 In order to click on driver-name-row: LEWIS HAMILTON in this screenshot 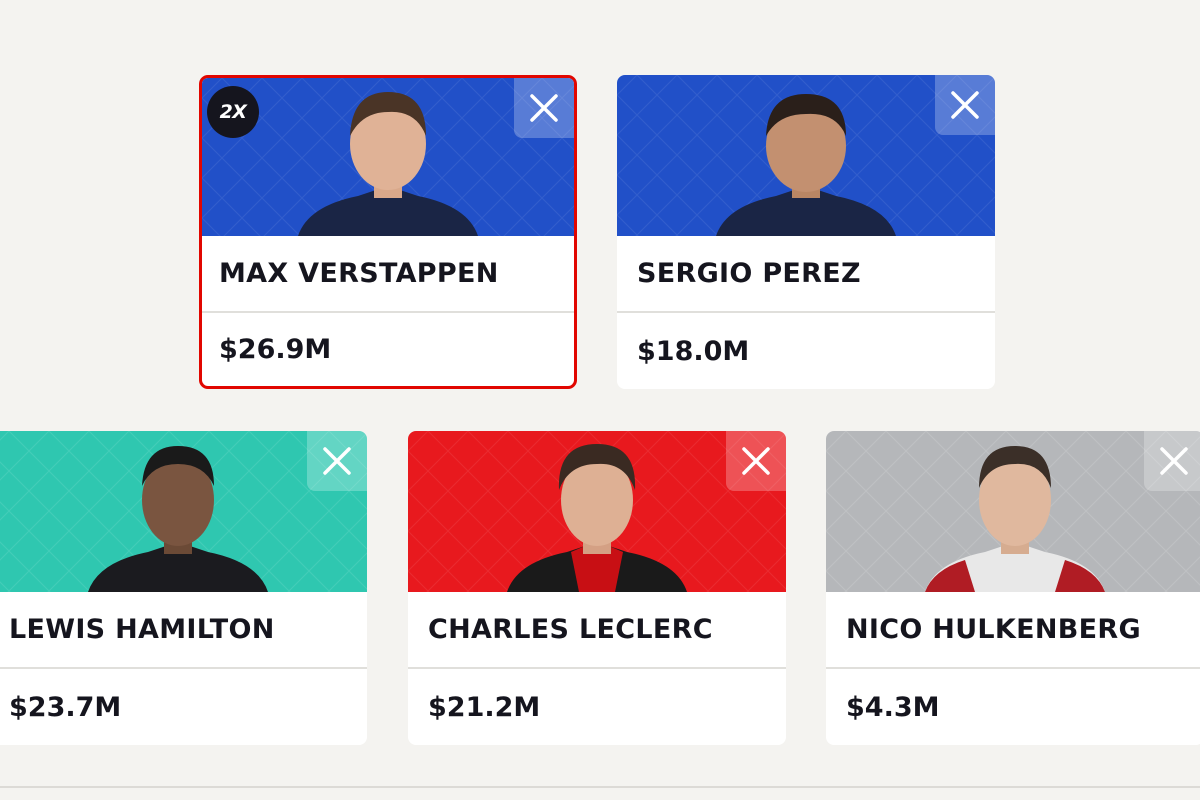, I will do `click(183, 630)`.